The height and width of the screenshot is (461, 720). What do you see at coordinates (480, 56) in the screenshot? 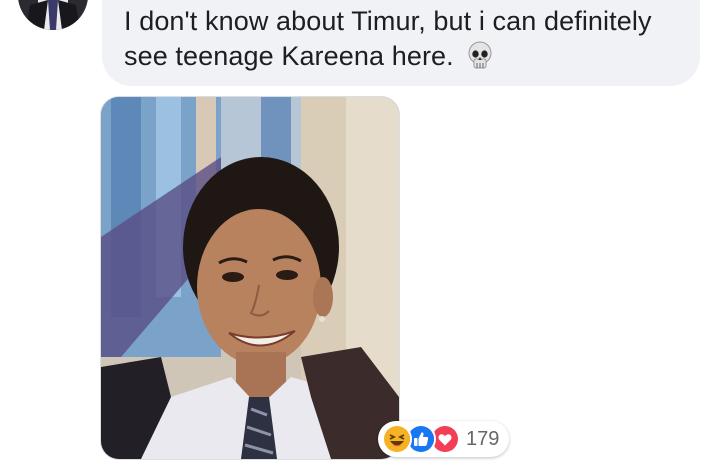
I see `skull-icon` at bounding box center [480, 56].